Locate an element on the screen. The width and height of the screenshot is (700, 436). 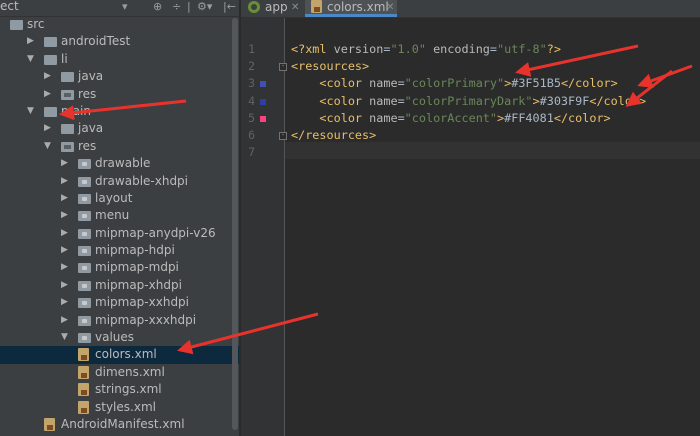
code-token: name is located at coordinates (383, 83).